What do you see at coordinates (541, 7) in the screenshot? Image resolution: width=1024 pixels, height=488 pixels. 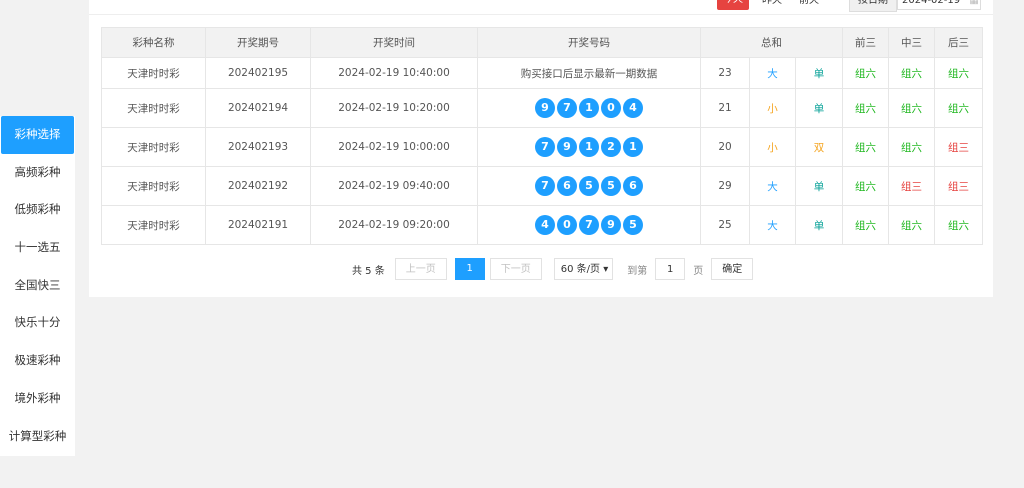 I see `date-filter-bar: 今天 昨天 前天 按日期 2024-02-19 ▦` at bounding box center [541, 7].